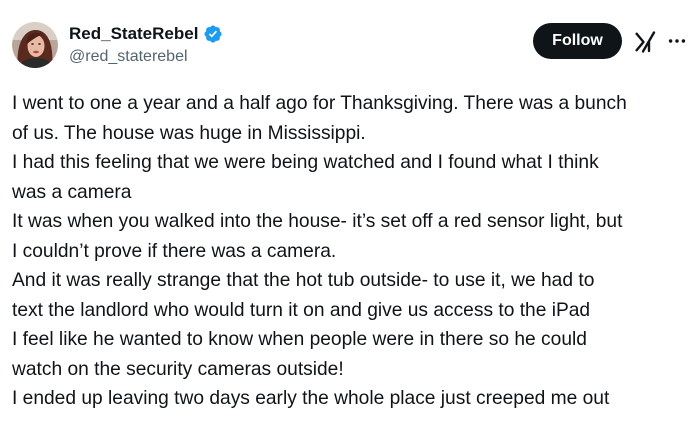 The height and width of the screenshot is (435, 700). I want to click on post-text-line: watch on the security cameras outside!, so click(178, 369).